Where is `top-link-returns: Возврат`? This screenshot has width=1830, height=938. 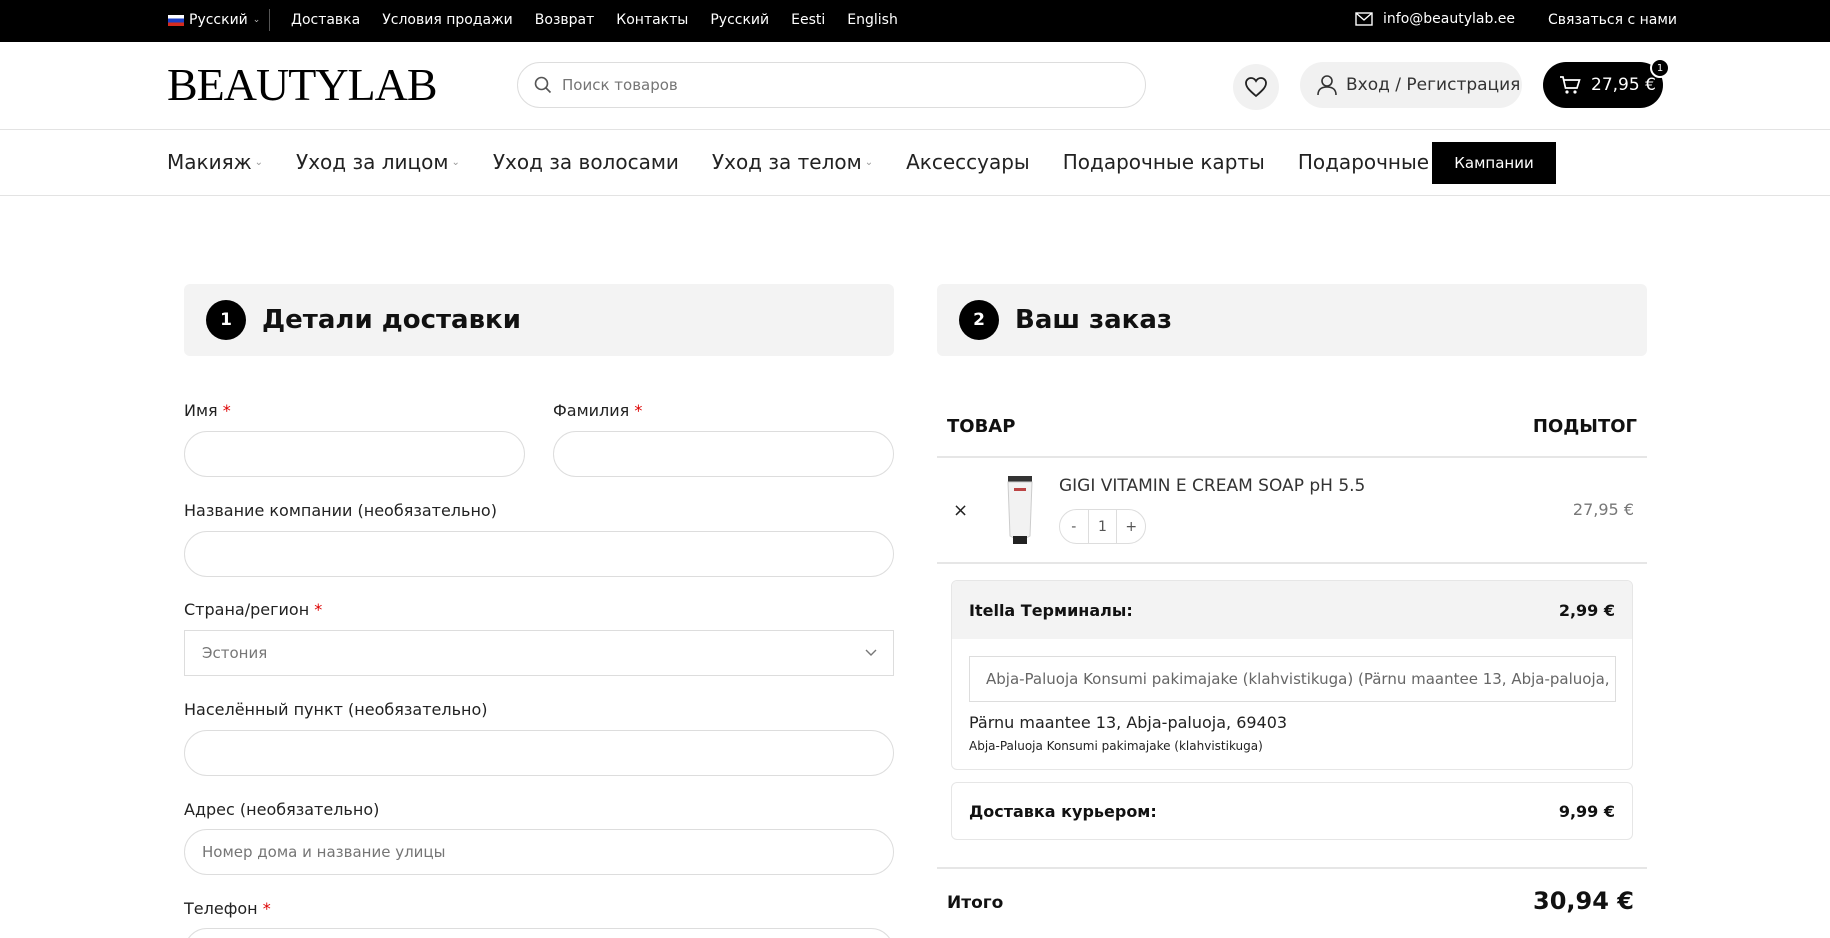 top-link-returns: Возврат is located at coordinates (565, 20).